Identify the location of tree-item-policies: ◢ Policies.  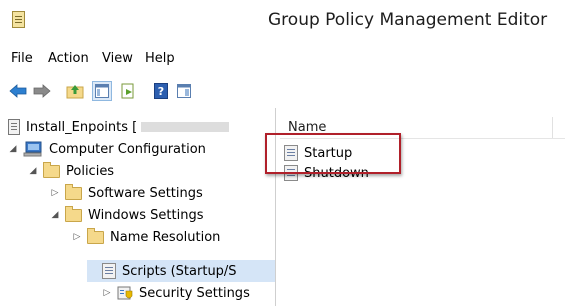
(71, 171).